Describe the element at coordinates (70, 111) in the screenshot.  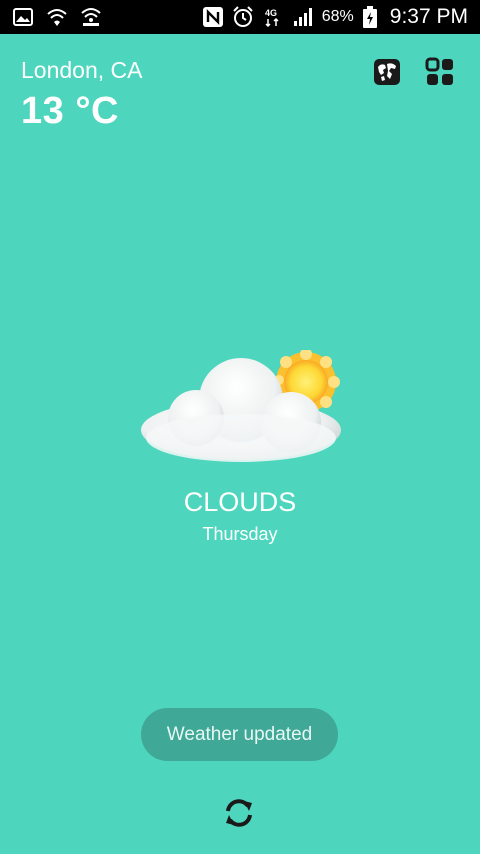
I see `temperature-value: 13 °C` at that location.